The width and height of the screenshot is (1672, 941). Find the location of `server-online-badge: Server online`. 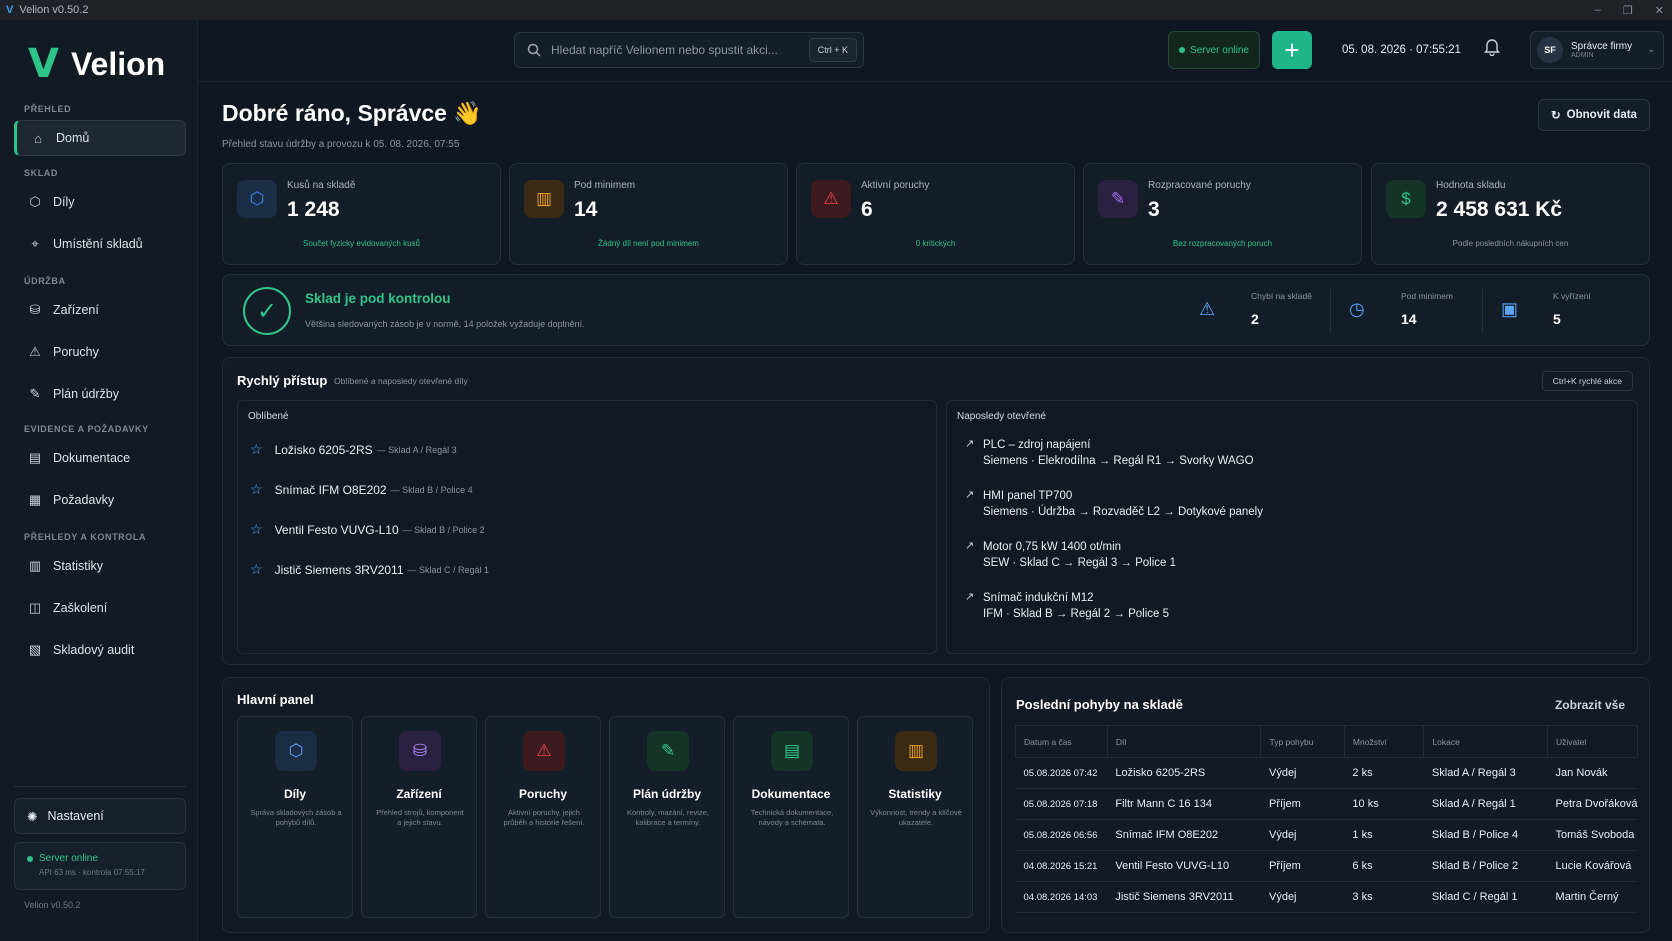

server-online-badge: Server online is located at coordinates (1214, 50).